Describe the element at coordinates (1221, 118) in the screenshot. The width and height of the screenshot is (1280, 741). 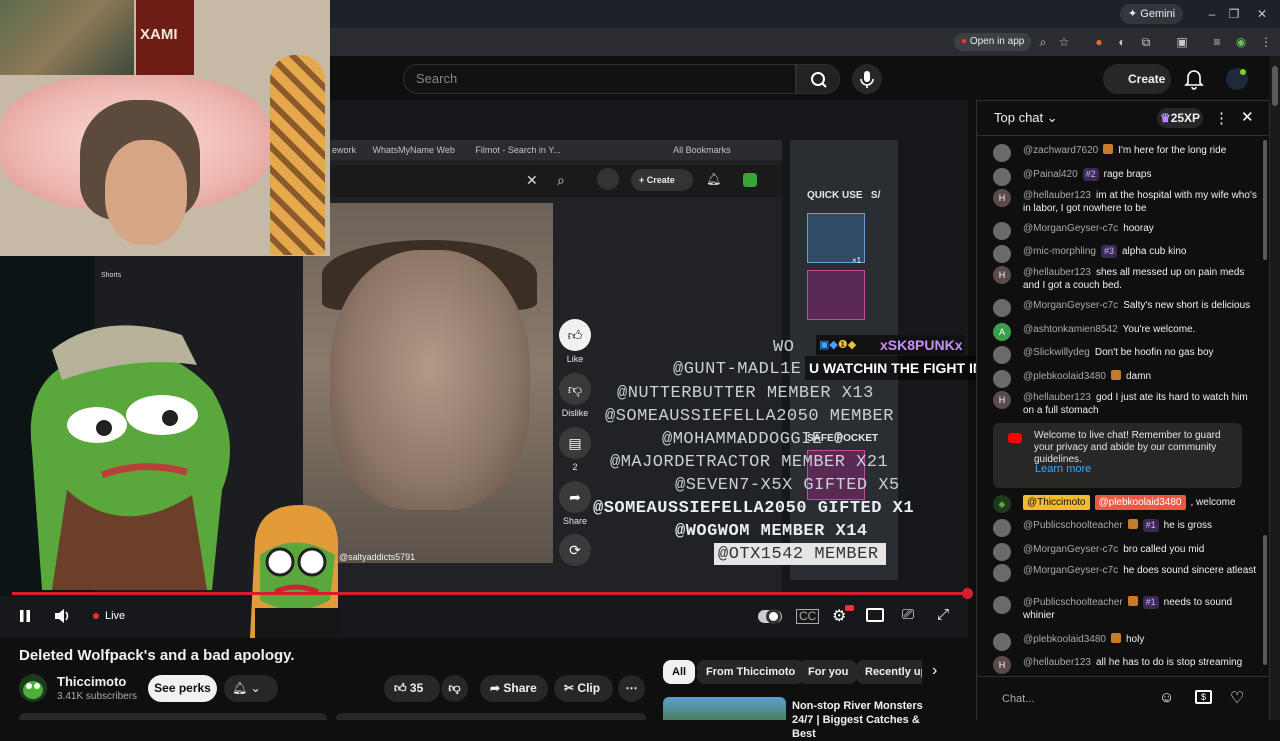
I see `chat-more-icon: ⋮` at that location.